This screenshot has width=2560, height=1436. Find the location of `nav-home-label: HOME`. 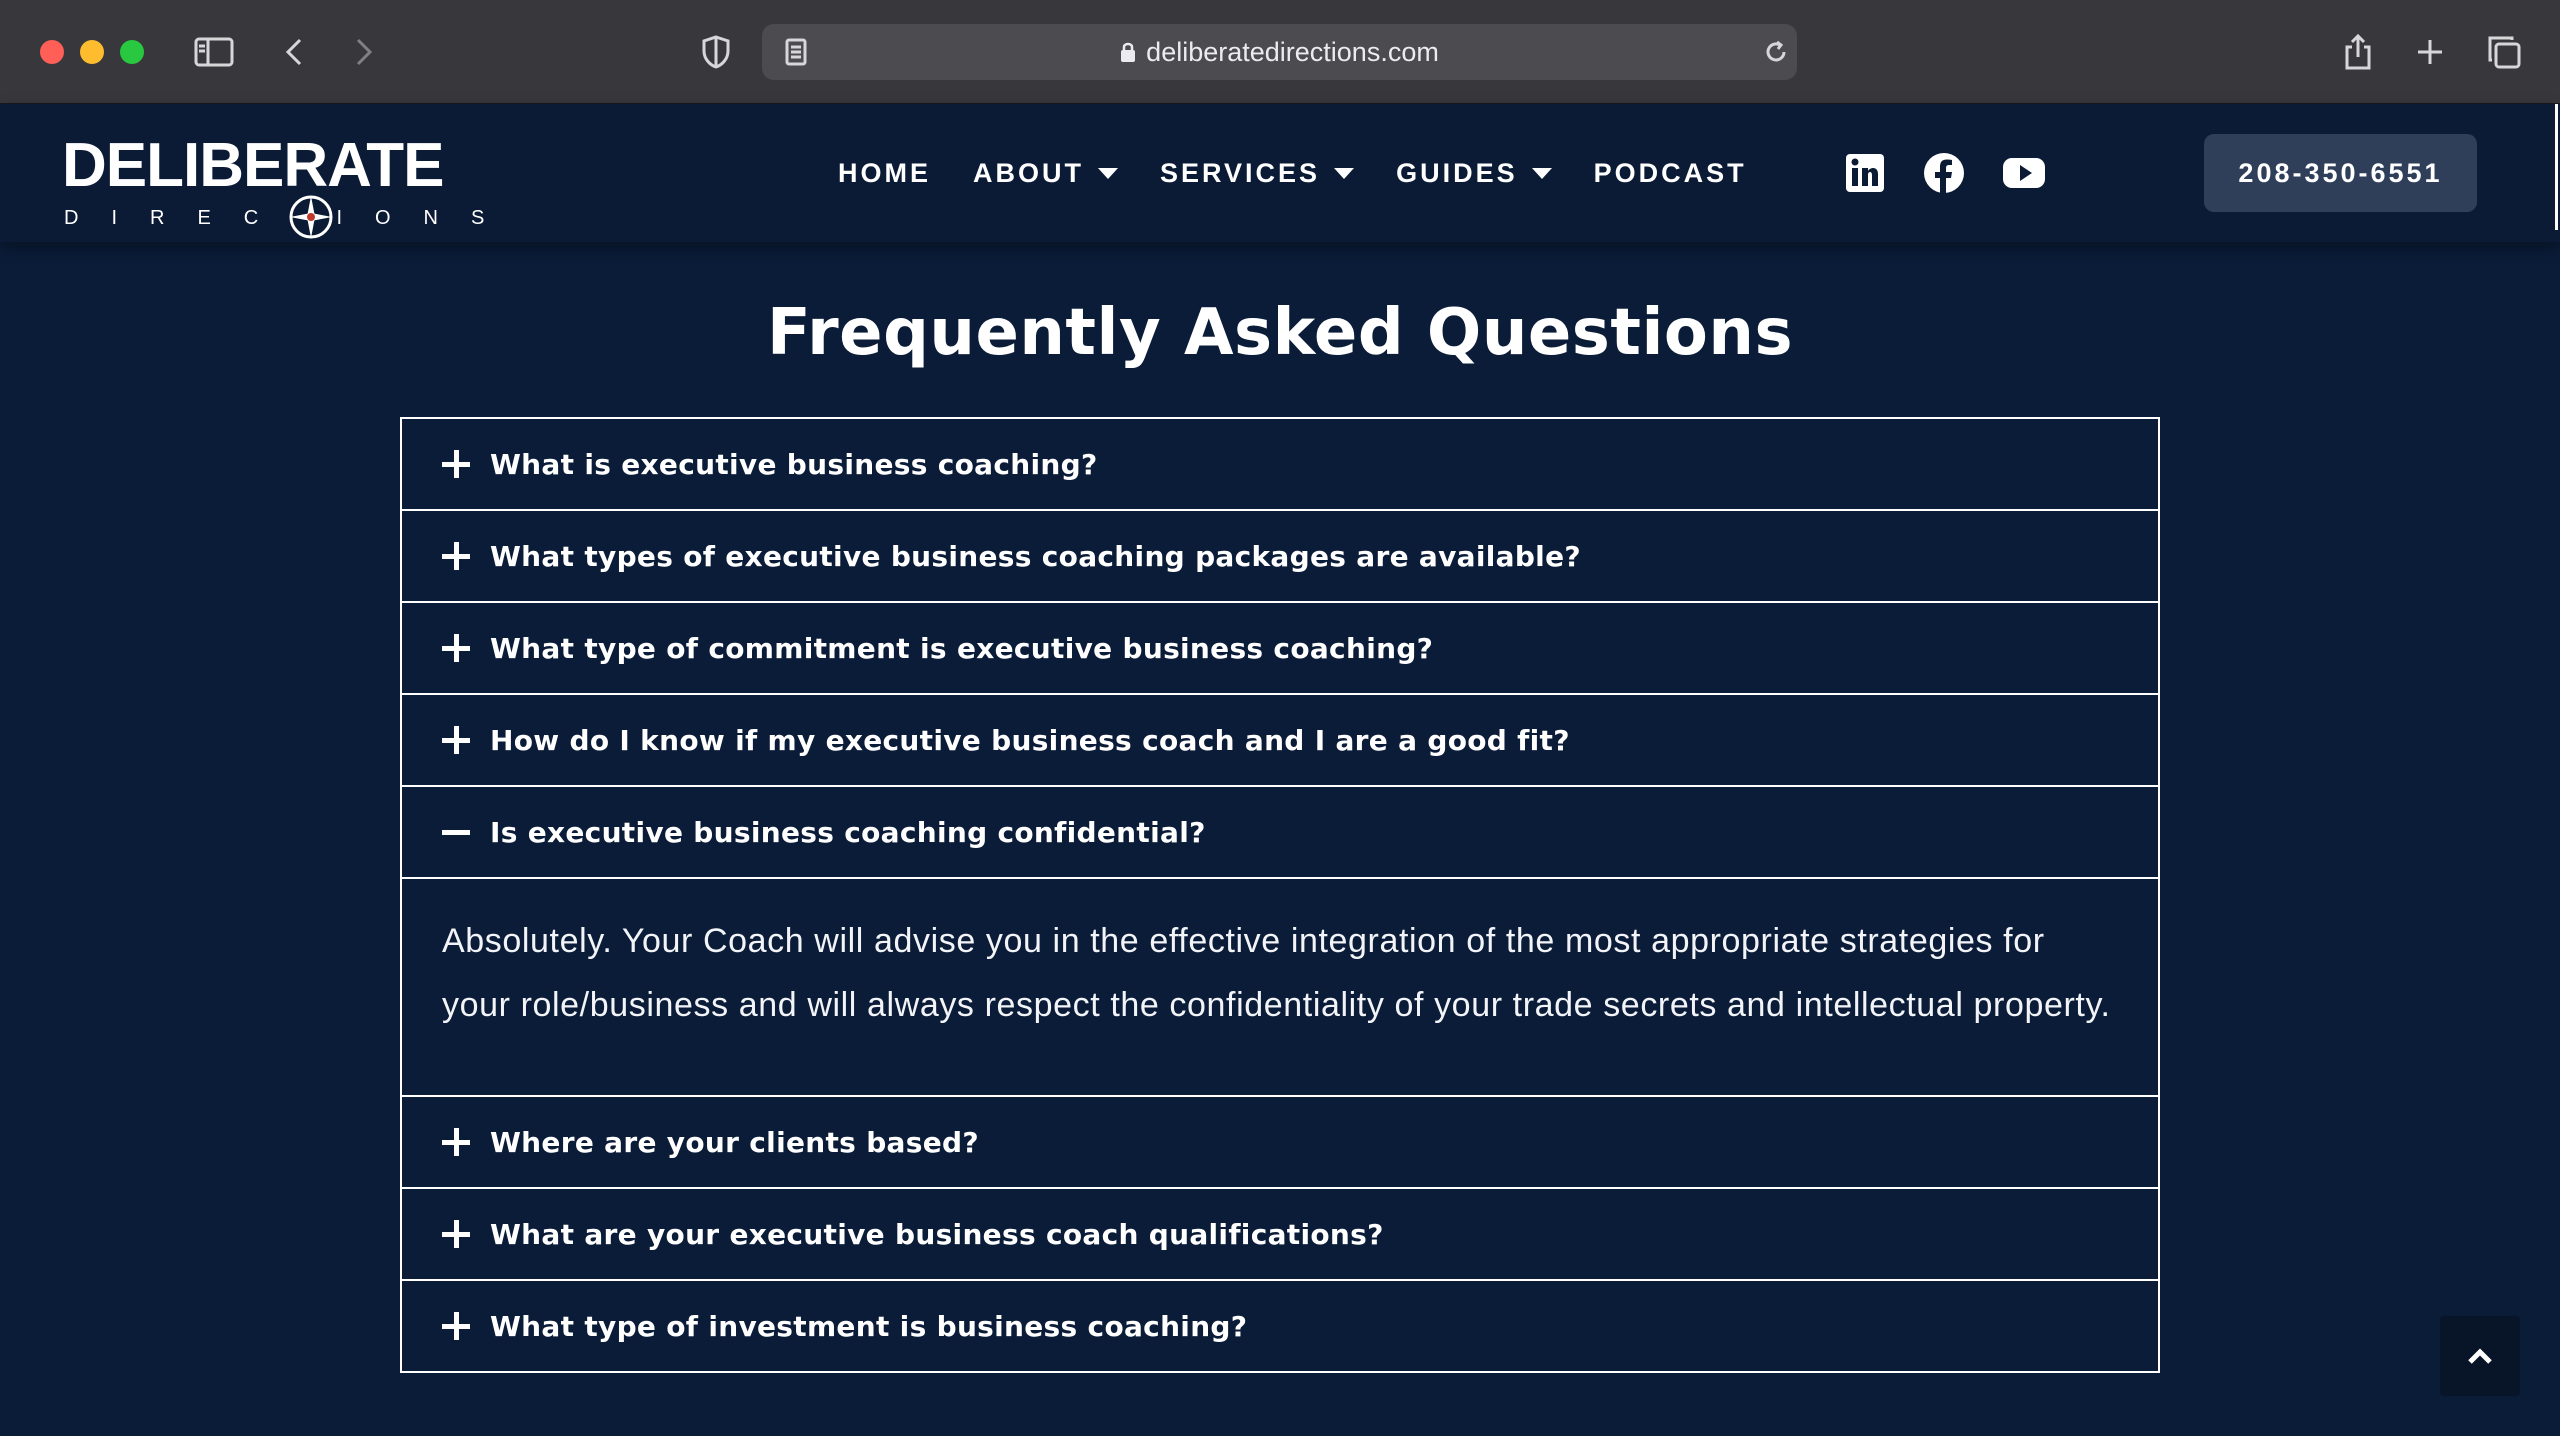

nav-home-label: HOME is located at coordinates (884, 172).